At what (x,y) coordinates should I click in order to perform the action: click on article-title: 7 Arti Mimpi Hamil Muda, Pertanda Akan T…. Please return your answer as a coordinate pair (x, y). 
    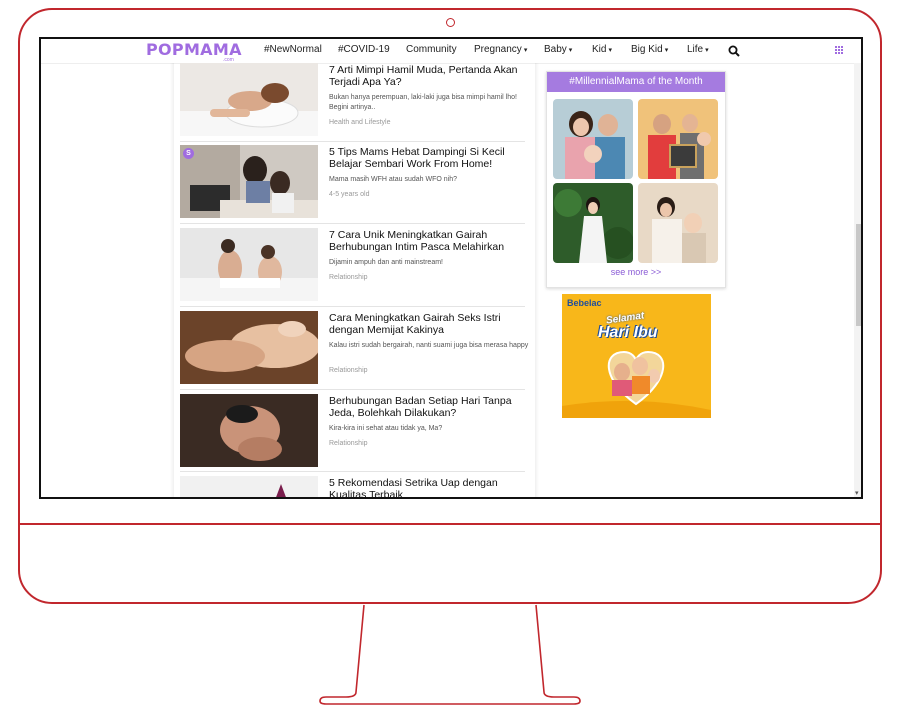
    Looking at the image, I should click on (424, 76).